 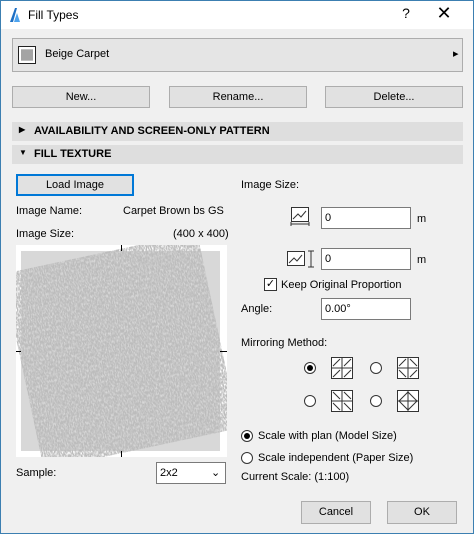 What do you see at coordinates (444, 13) in the screenshot?
I see `close-button: ✕` at bounding box center [444, 13].